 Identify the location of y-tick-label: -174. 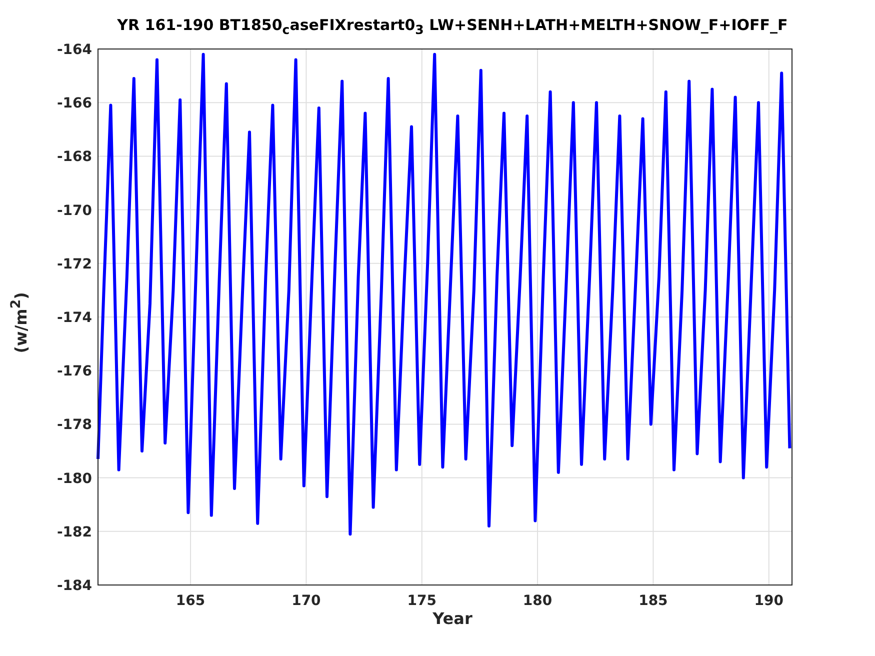
(74, 318).